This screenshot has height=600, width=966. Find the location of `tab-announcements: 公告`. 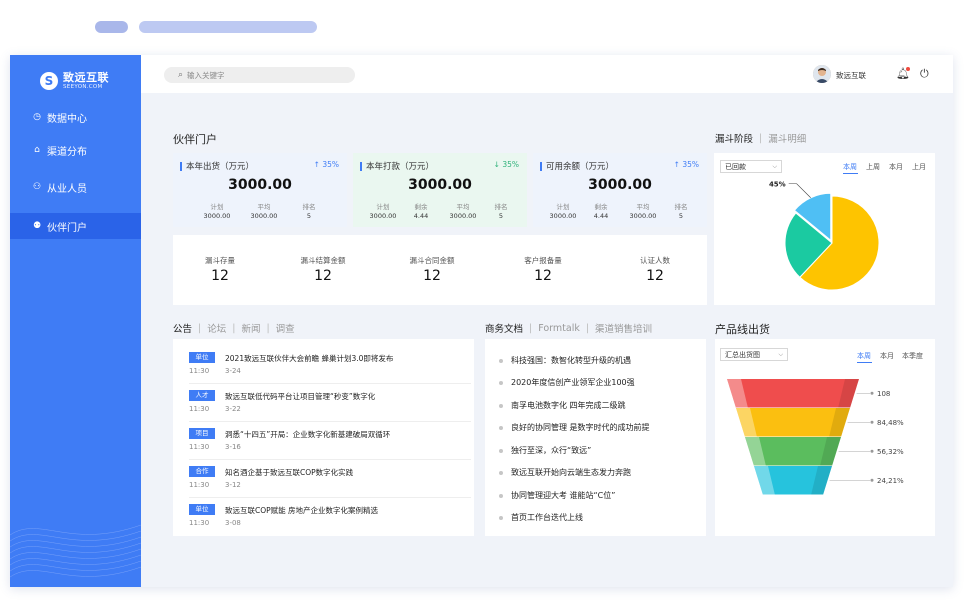

tab-announcements: 公告 is located at coordinates (182, 328).